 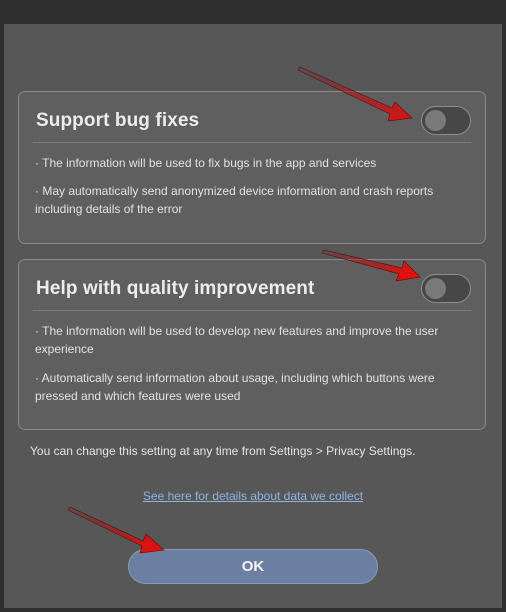 What do you see at coordinates (175, 288) in the screenshot?
I see `quality-improvement-title: Help with quality improvement` at bounding box center [175, 288].